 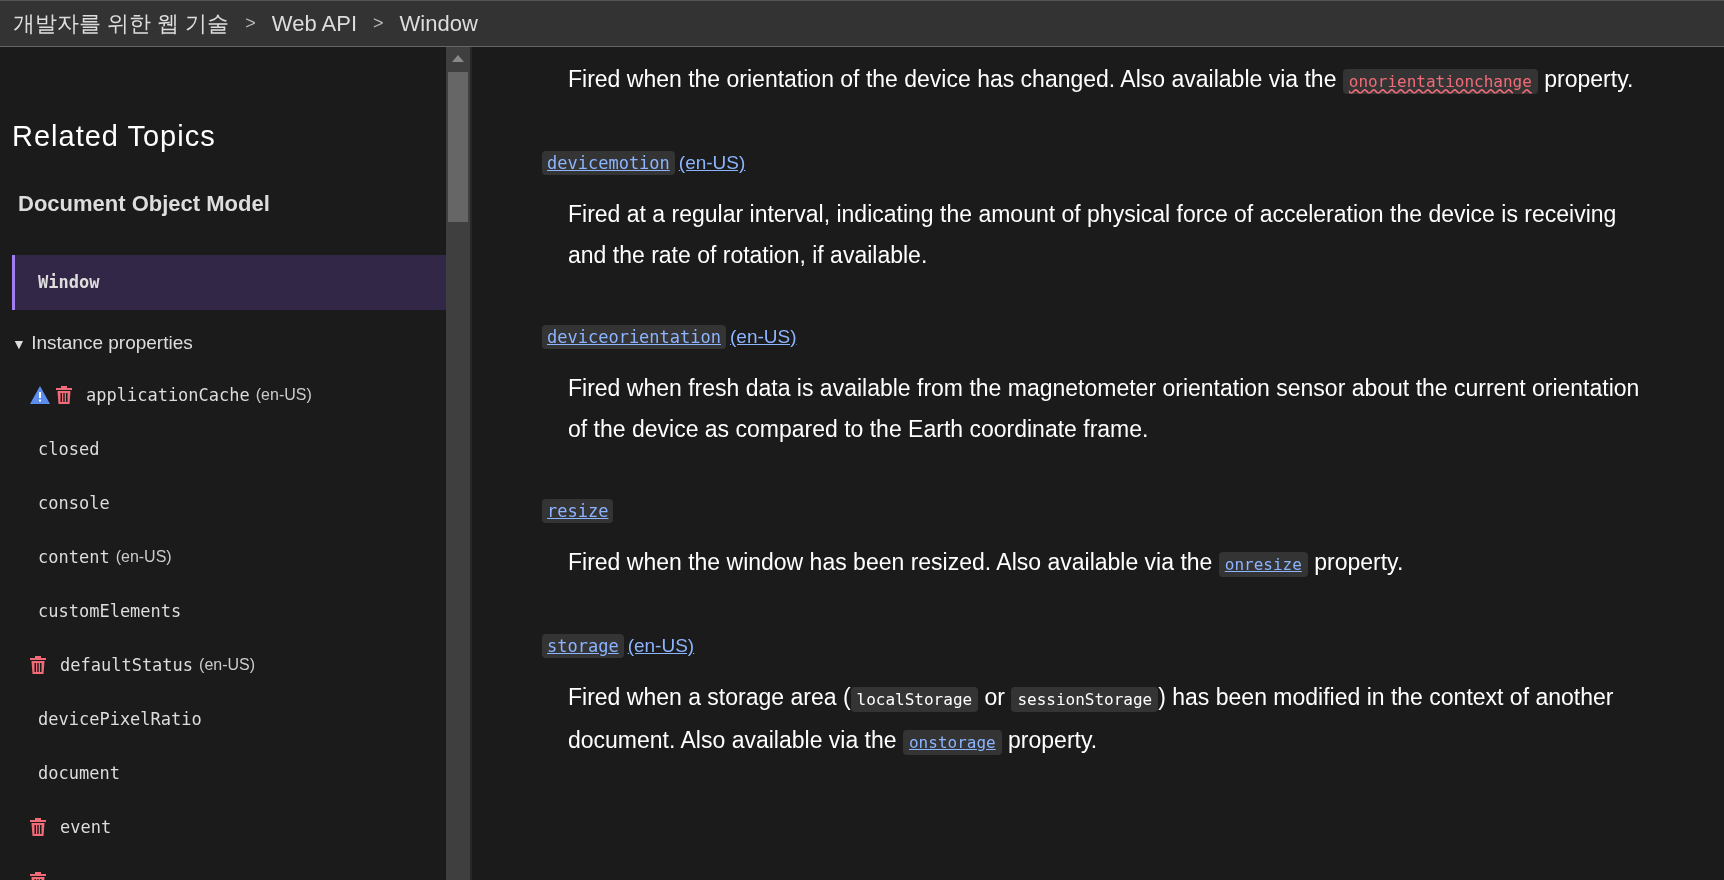 I want to click on event-description: Fired when the window has been resized. Also available via the onresize property., so click(x=986, y=563).